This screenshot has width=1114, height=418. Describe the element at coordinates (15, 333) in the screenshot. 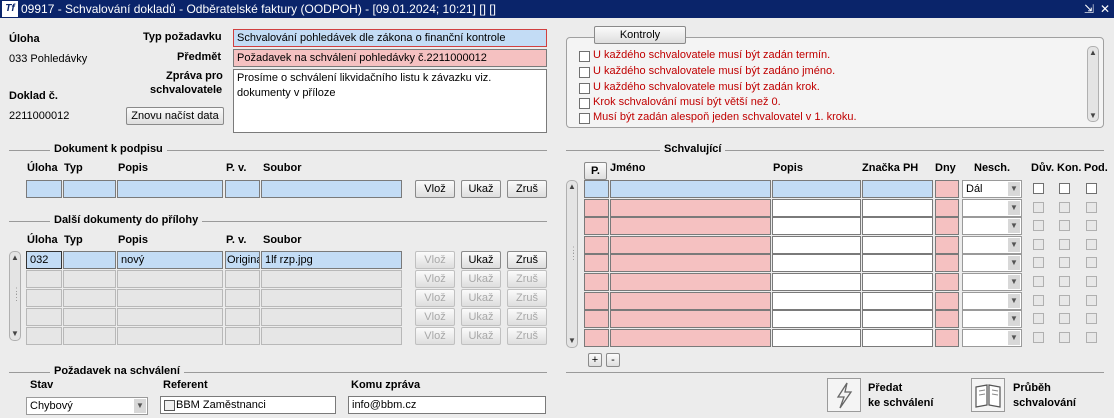

I see `scroll-down-icon: ▼` at that location.